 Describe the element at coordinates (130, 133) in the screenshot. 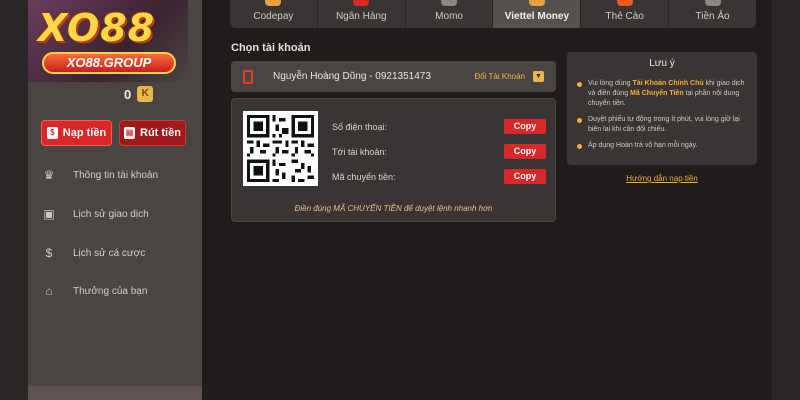

I see `withdraw-icon: ▤` at that location.